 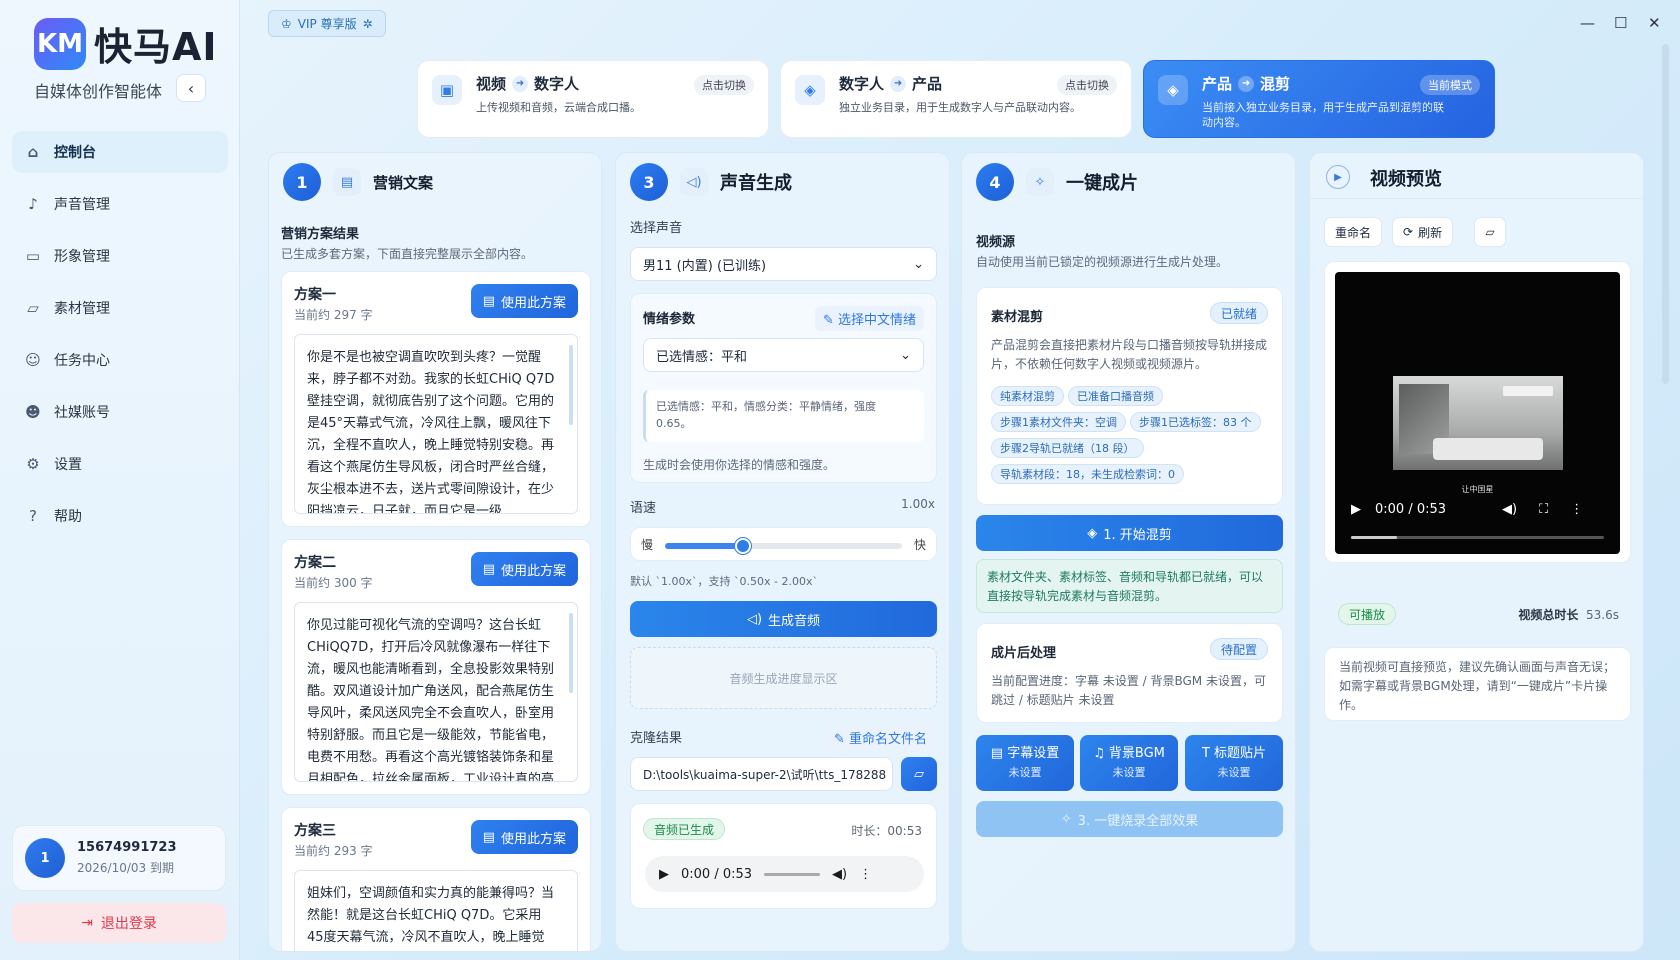 I want to click on chevron-down-icon: ⌄, so click(x=905, y=355).